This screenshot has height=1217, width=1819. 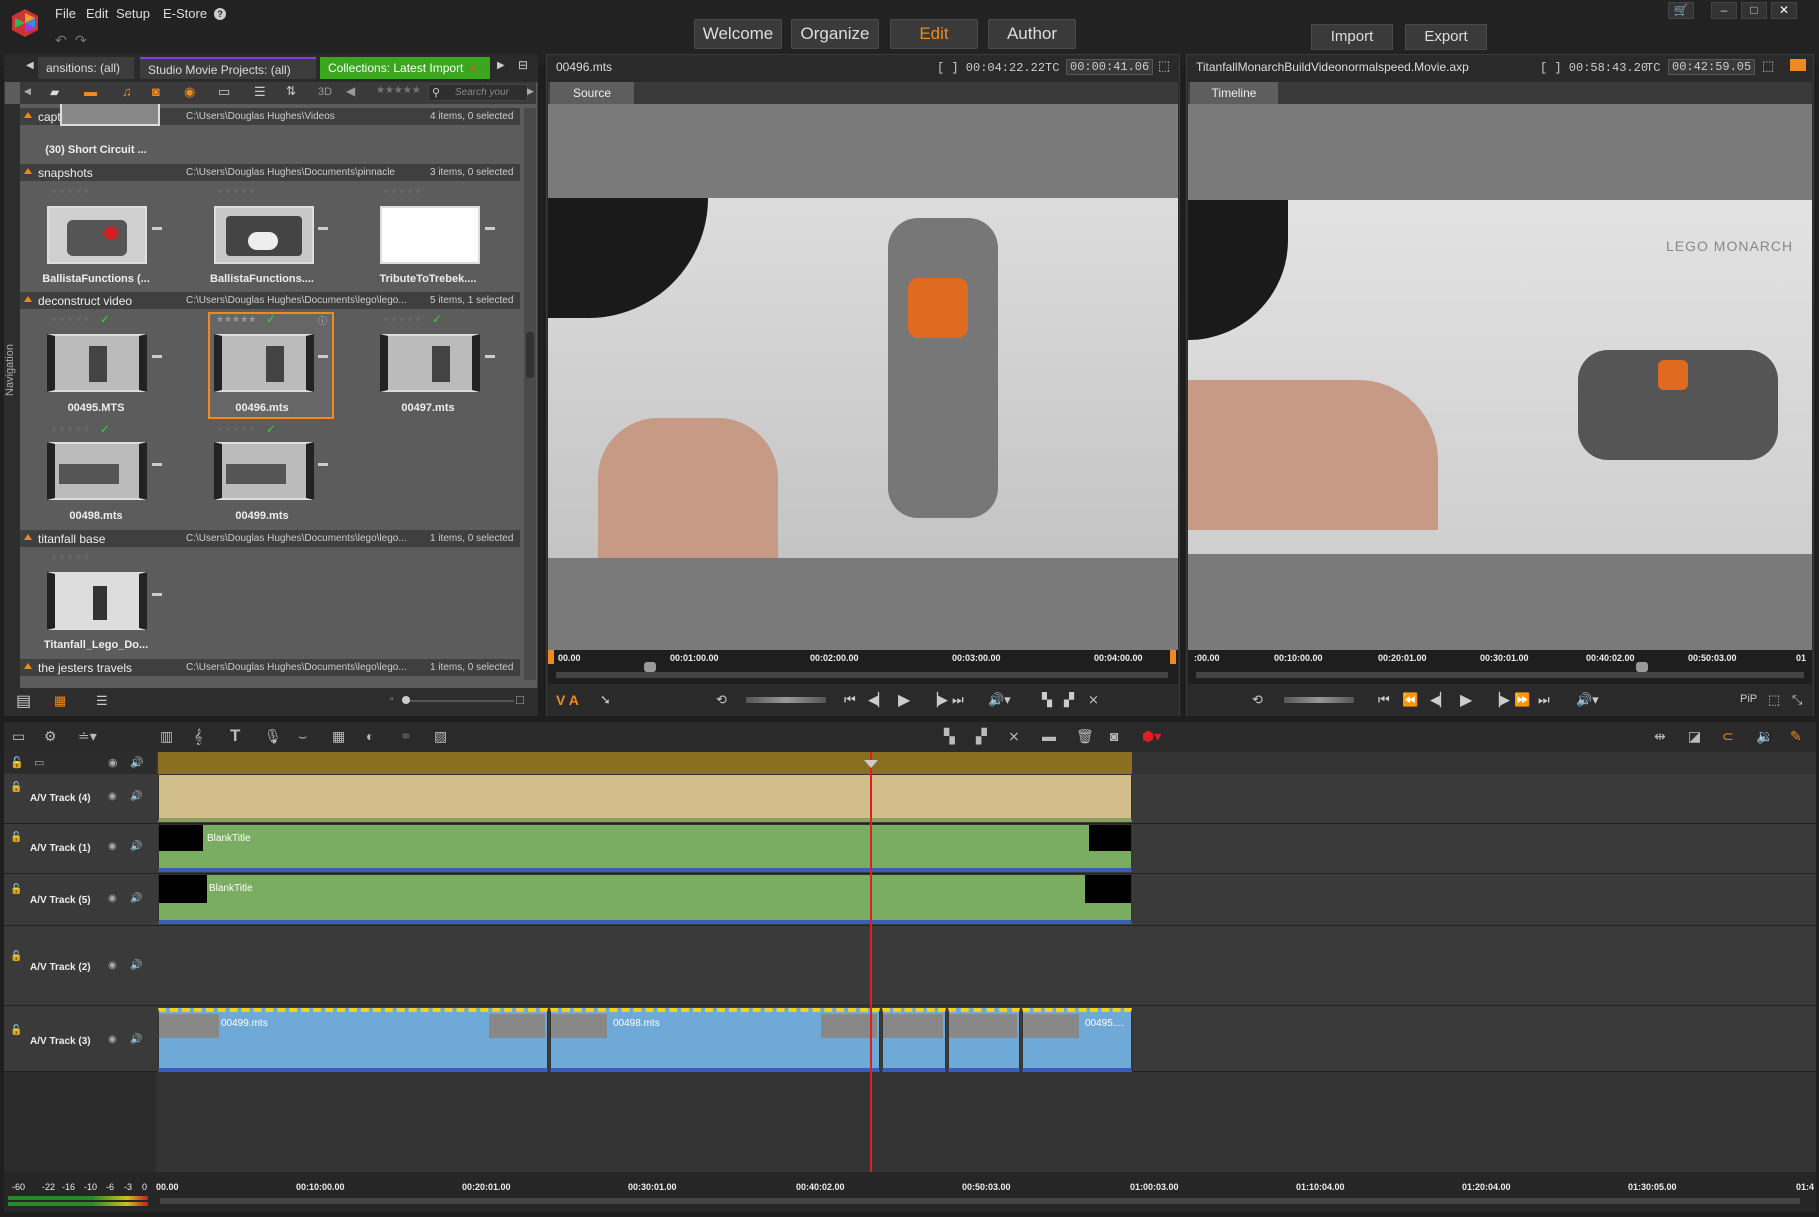 What do you see at coordinates (81, 40) in the screenshot?
I see `redo-icon: ↷` at bounding box center [81, 40].